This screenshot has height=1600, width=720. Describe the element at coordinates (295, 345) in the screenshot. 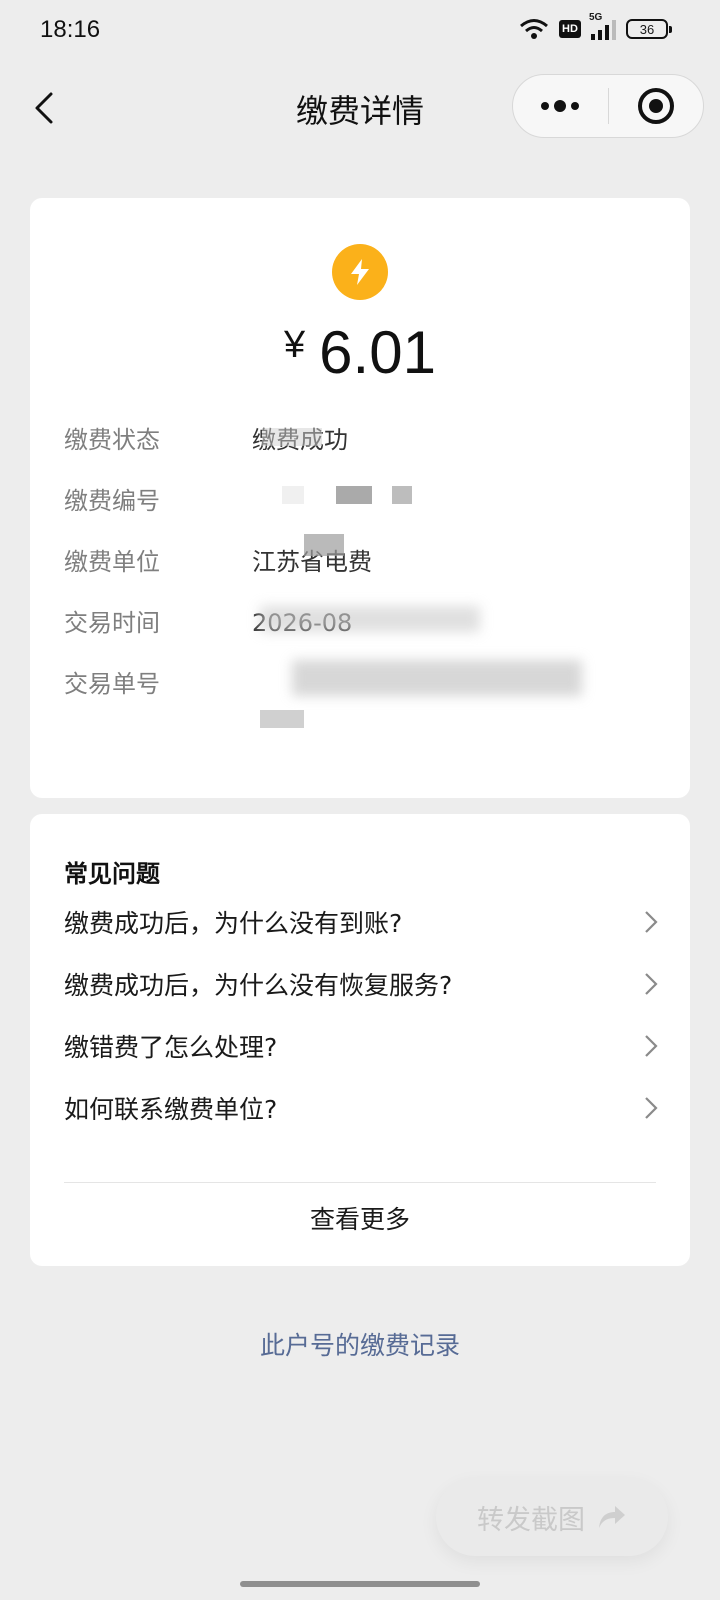

I see `currency-symbol: ¥` at that location.